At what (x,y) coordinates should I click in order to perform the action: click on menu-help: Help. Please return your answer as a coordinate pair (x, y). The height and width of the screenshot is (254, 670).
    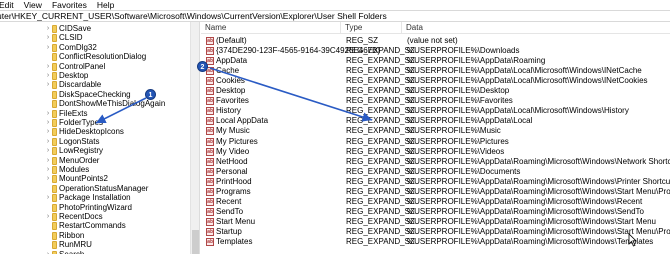
    Looking at the image, I should click on (106, 5).